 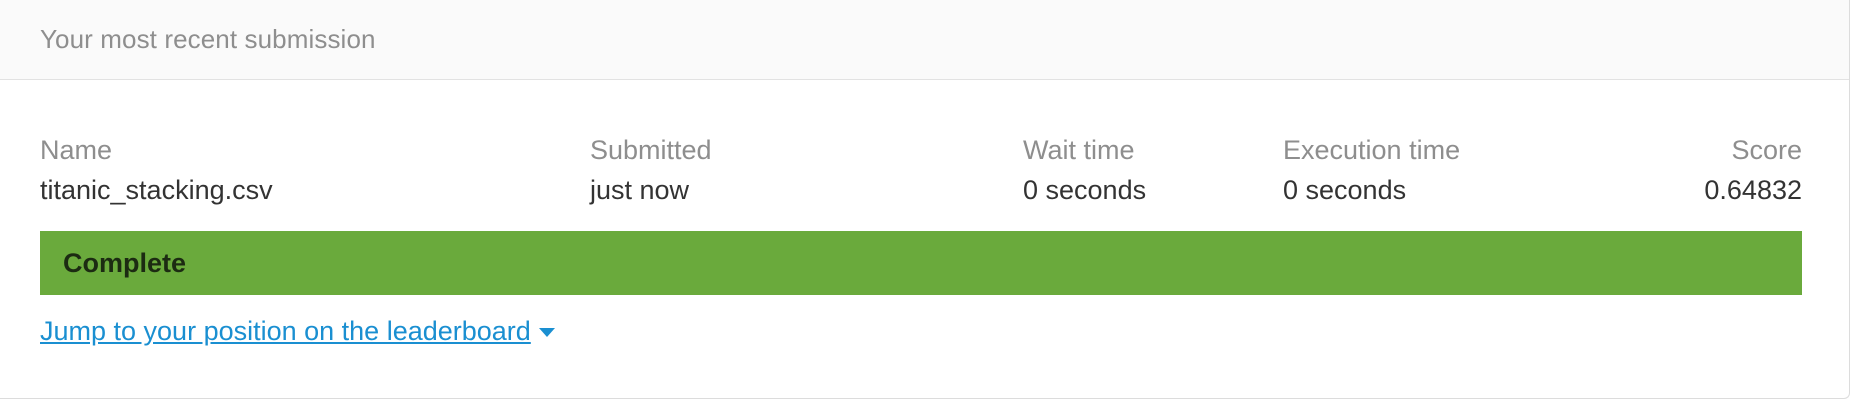 I want to click on execution-time-value: 0 seconds, so click(x=1345, y=190).